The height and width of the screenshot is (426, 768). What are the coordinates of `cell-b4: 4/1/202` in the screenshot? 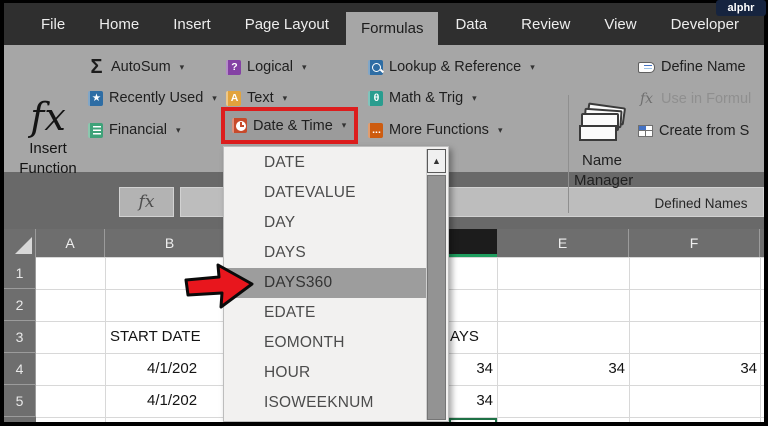 It's located at (172, 369).